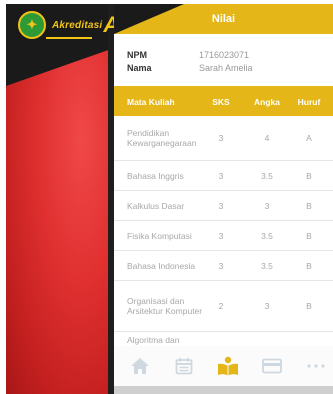 The height and width of the screenshot is (394, 333). What do you see at coordinates (228, 366) in the screenshot?
I see `reader-icon` at bounding box center [228, 366].